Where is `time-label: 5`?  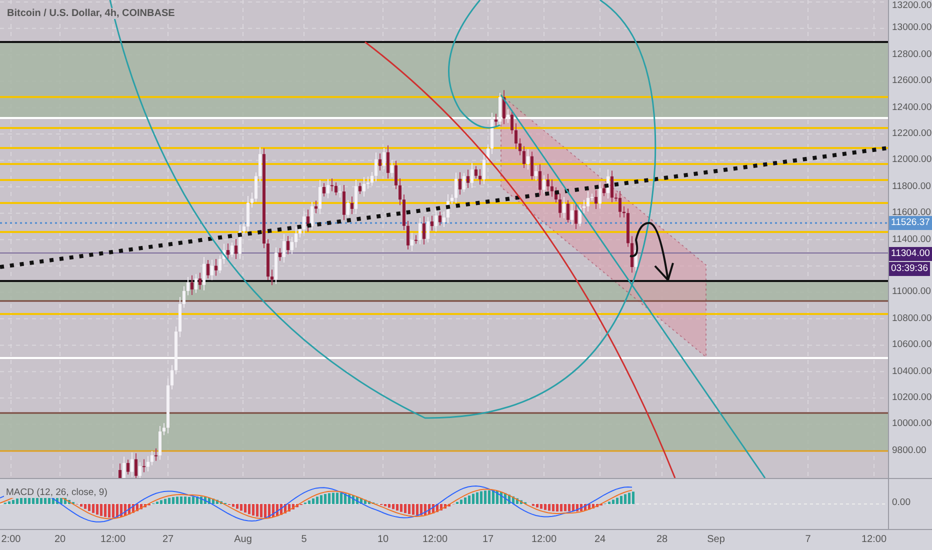
time-label: 5 is located at coordinates (304, 539).